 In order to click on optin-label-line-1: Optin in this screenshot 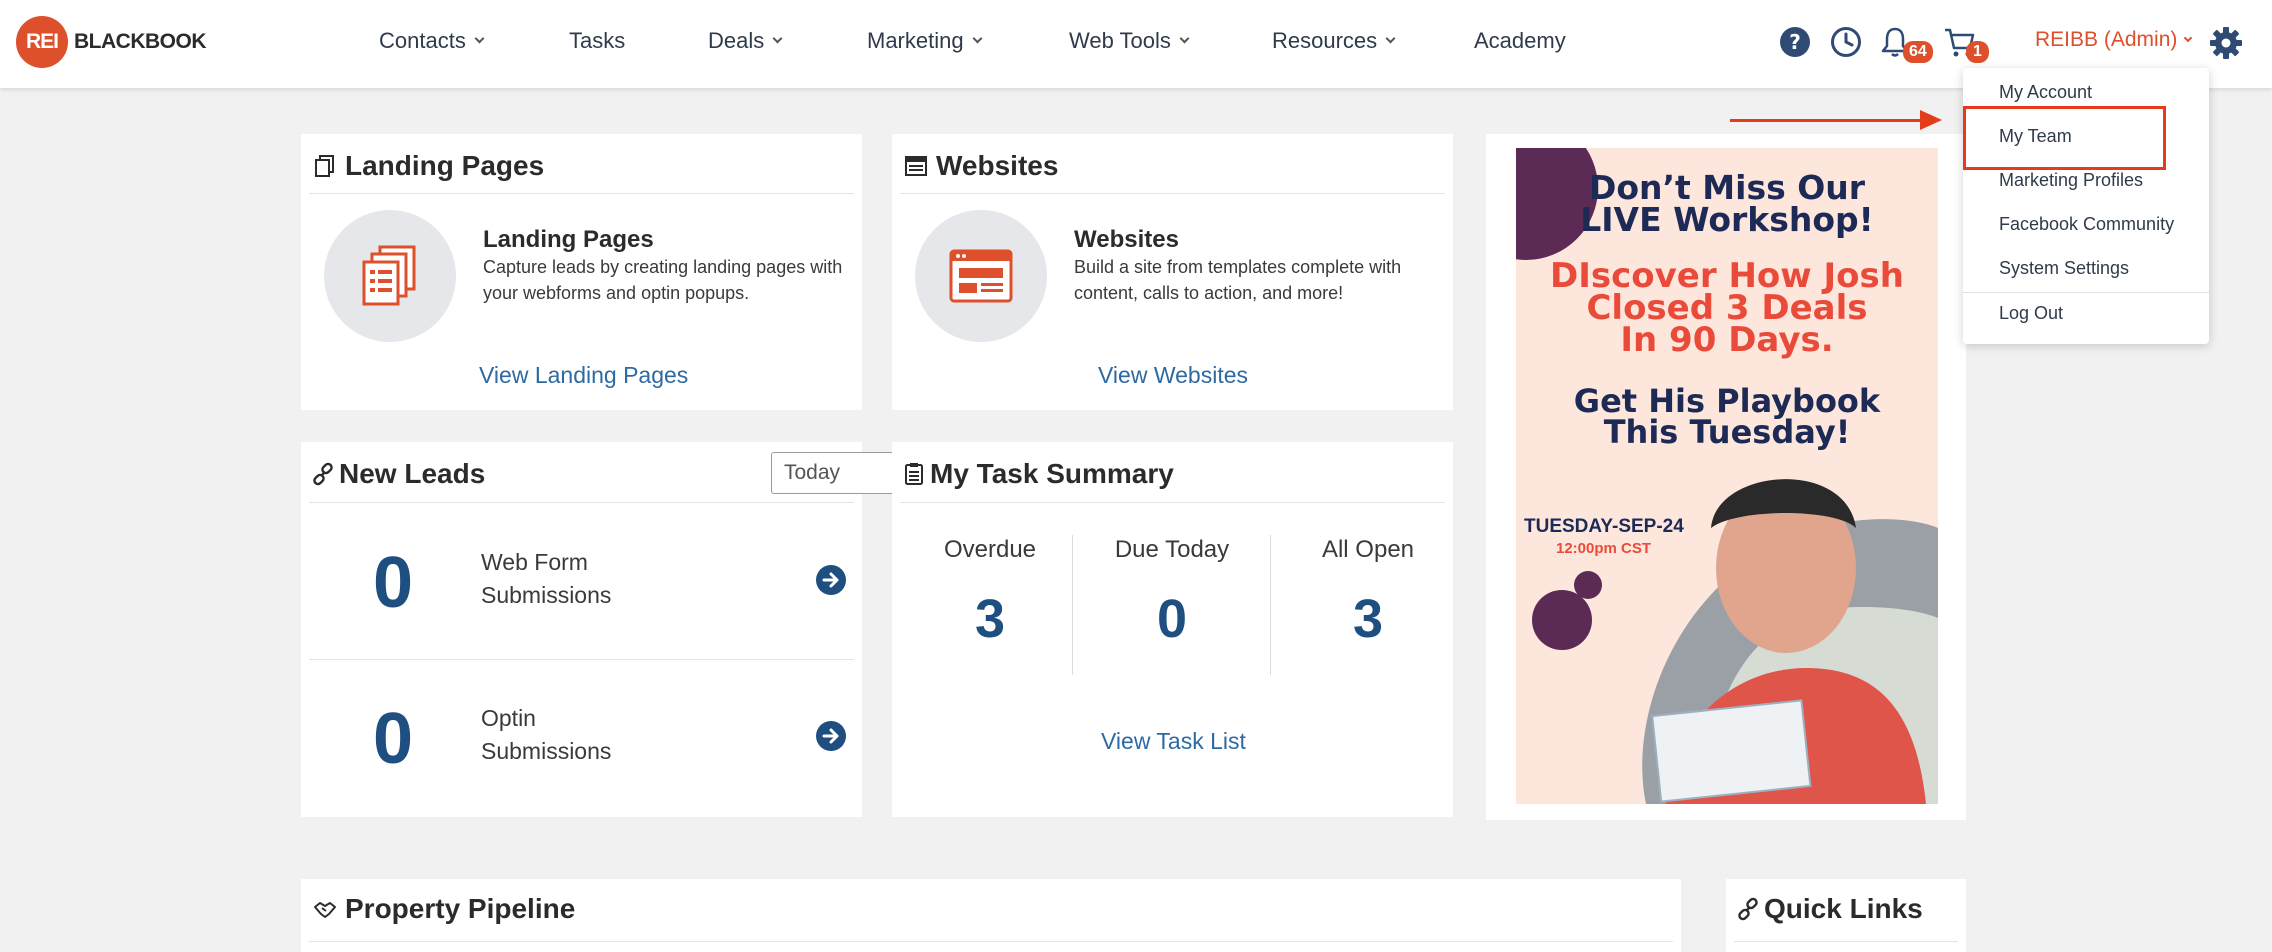, I will do `click(508, 718)`.